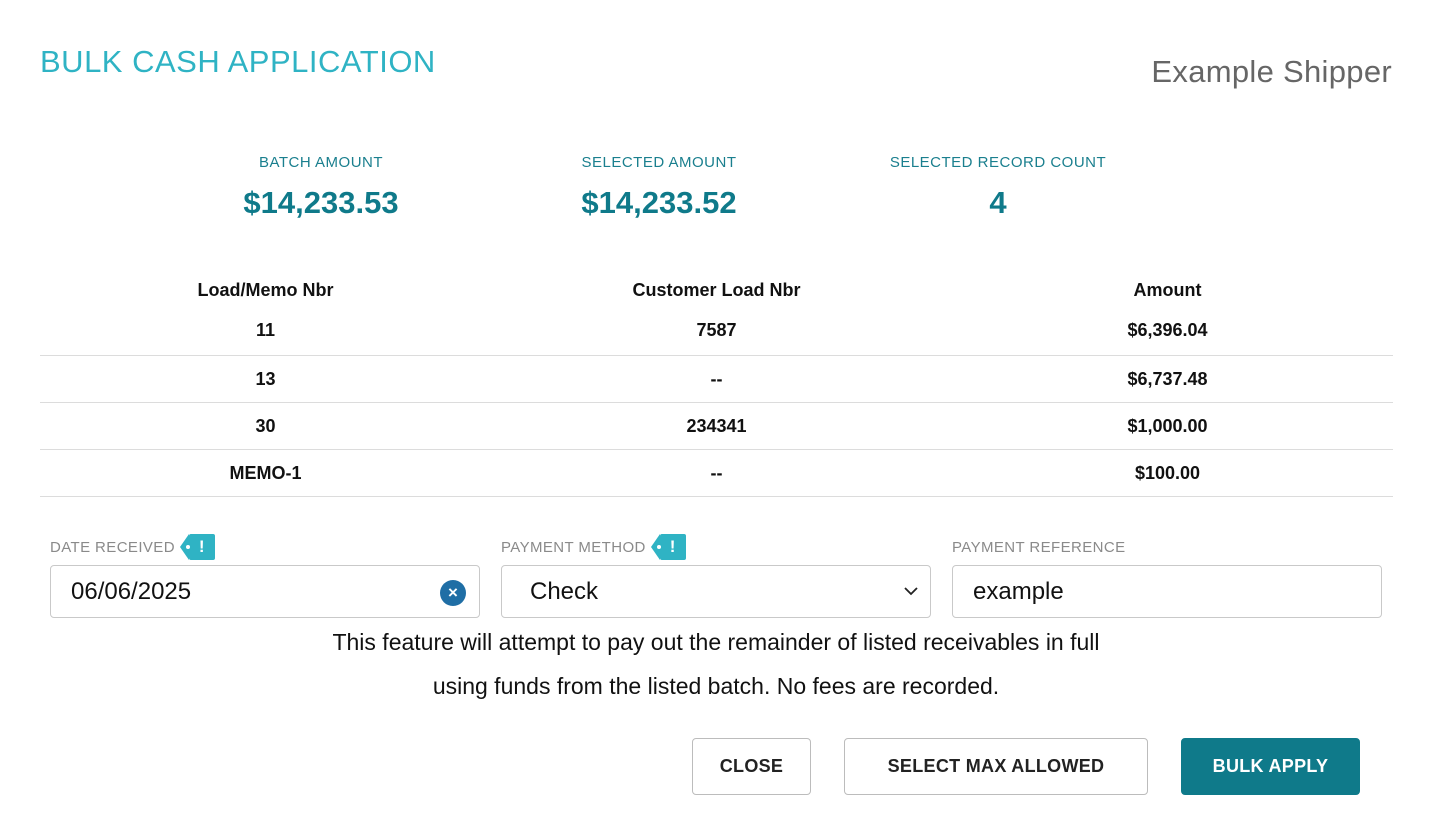 This screenshot has width=1432, height=832. I want to click on table-header: Load/Memo Nbr Customer Load Nbr Amount, so click(716, 290).